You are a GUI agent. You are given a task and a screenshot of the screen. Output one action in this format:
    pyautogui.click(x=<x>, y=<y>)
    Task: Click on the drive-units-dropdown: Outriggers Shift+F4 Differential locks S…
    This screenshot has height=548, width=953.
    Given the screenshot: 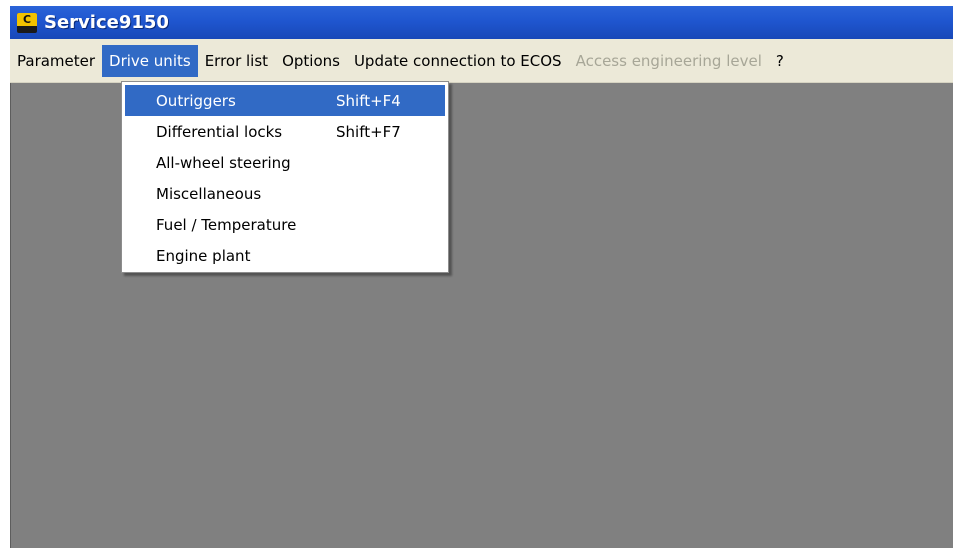 What is the action you would take?
    pyautogui.click(x=285, y=177)
    